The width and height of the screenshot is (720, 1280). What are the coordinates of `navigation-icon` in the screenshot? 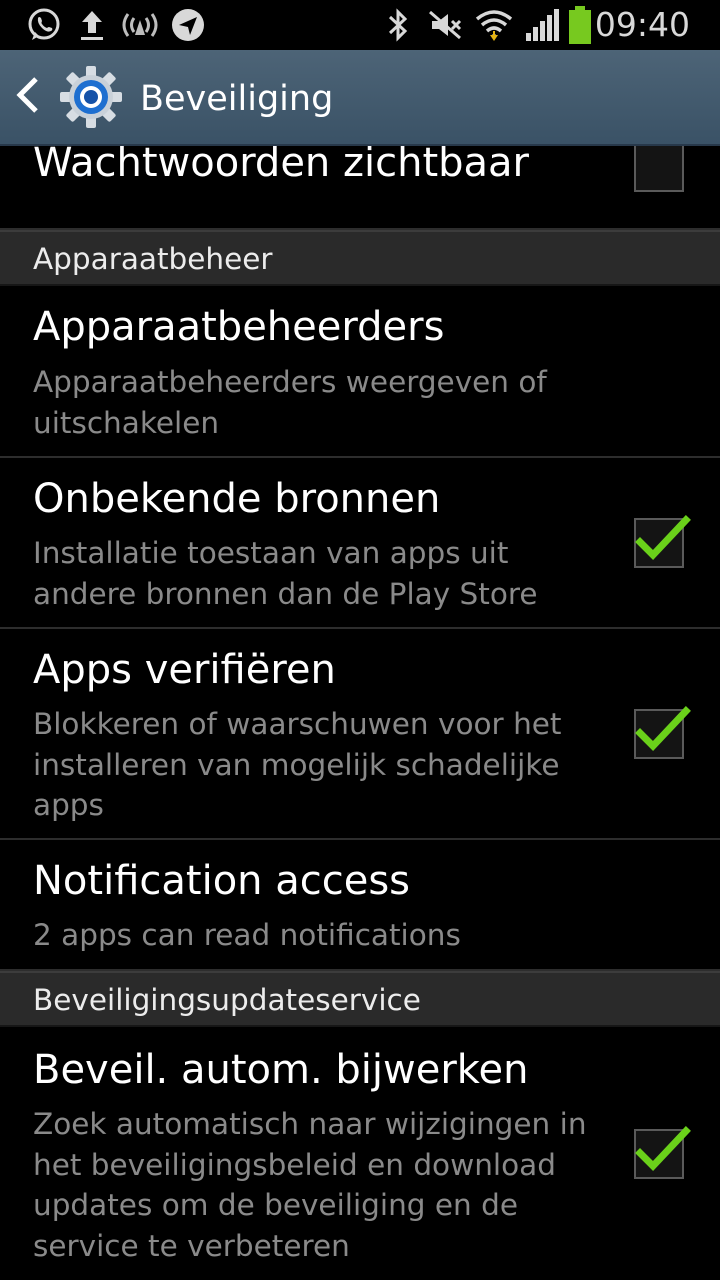 It's located at (188, 25).